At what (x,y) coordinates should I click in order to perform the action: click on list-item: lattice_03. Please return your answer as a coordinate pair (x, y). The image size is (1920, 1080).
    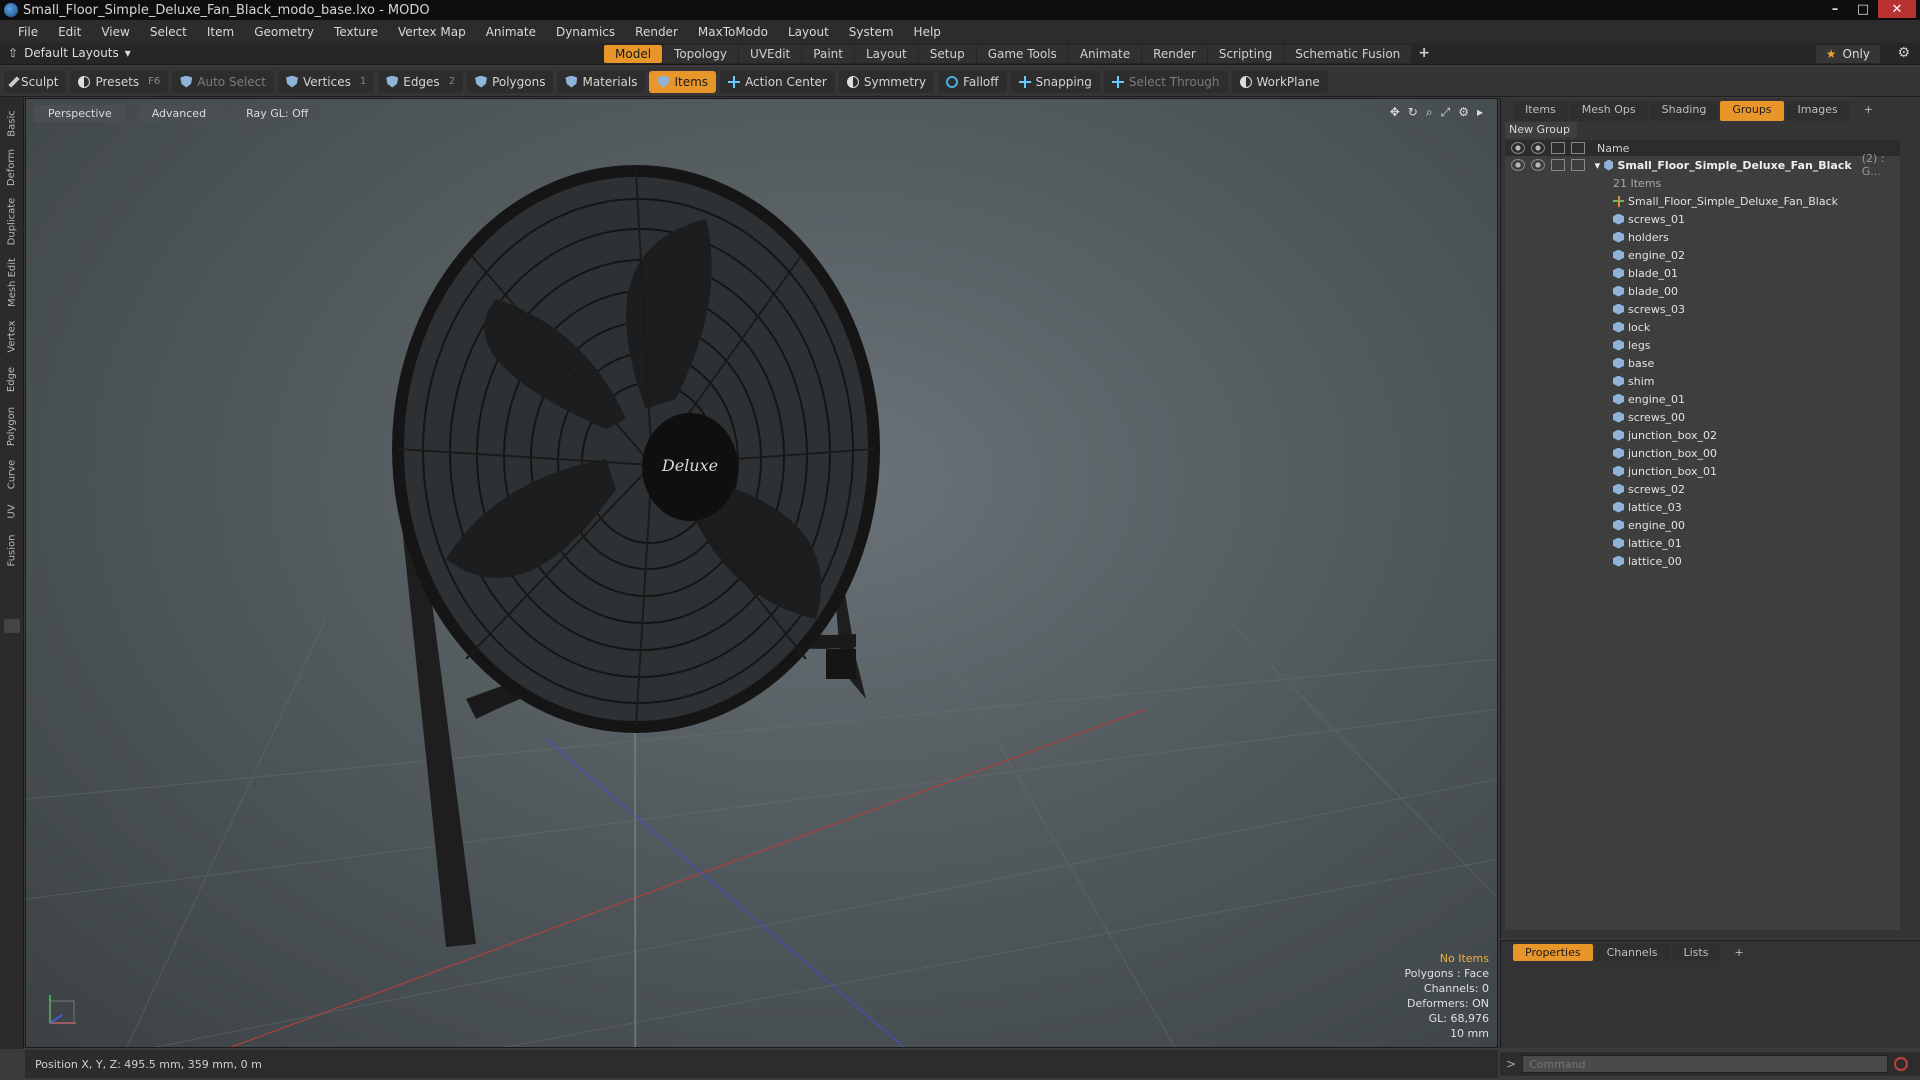
    Looking at the image, I should click on (1702, 507).